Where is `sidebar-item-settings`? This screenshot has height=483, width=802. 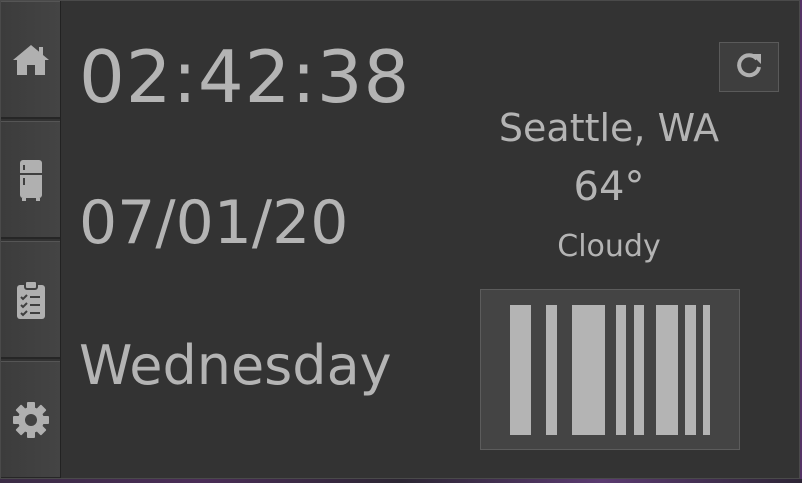
sidebar-item-settings is located at coordinates (30, 419).